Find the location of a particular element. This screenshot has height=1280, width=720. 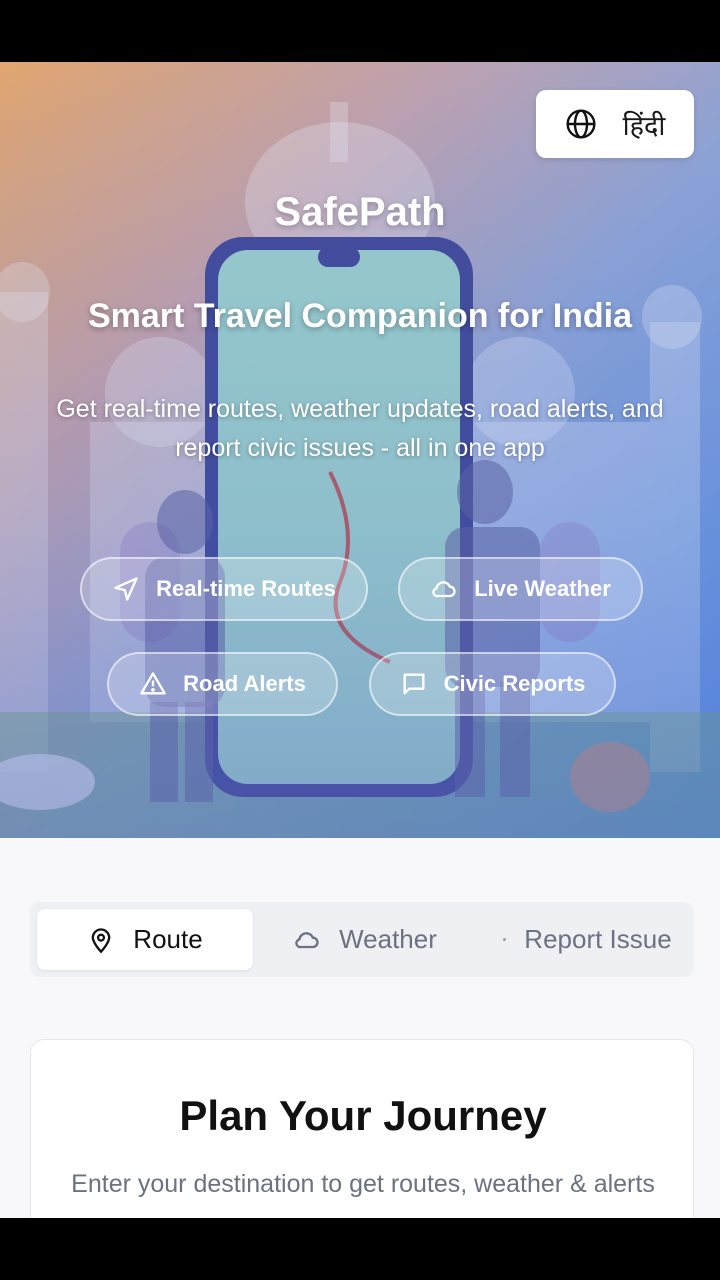

status-bar-top is located at coordinates (360, 31).